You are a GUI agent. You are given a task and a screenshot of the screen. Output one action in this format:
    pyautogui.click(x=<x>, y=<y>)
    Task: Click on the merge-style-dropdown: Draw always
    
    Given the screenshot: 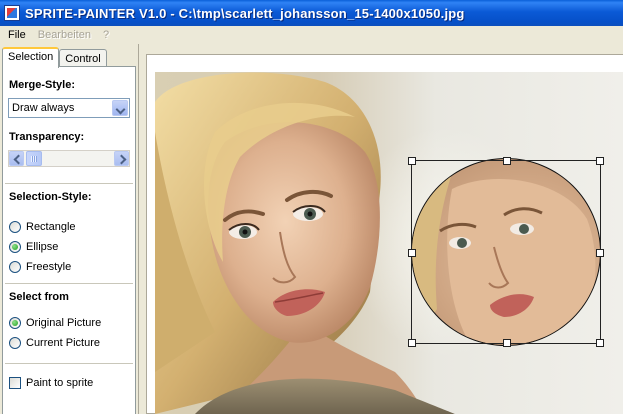 What is the action you would take?
    pyautogui.click(x=69, y=108)
    